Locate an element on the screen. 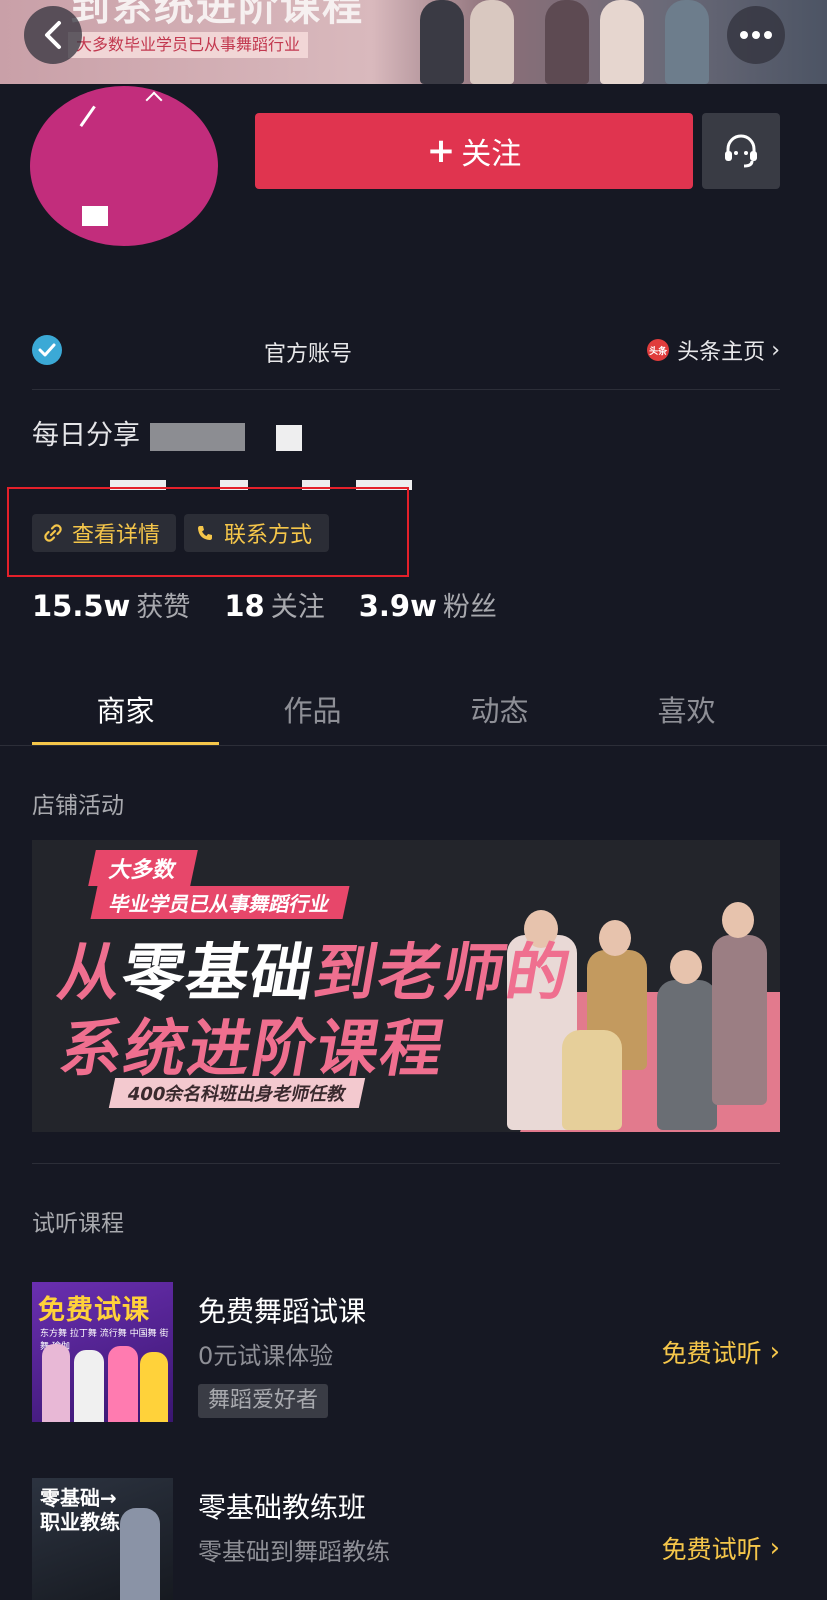 The width and height of the screenshot is (827, 1600). back-button is located at coordinates (53, 35).